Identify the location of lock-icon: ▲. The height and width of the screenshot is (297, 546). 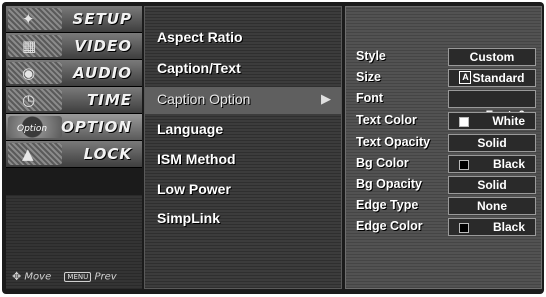
(35, 154).